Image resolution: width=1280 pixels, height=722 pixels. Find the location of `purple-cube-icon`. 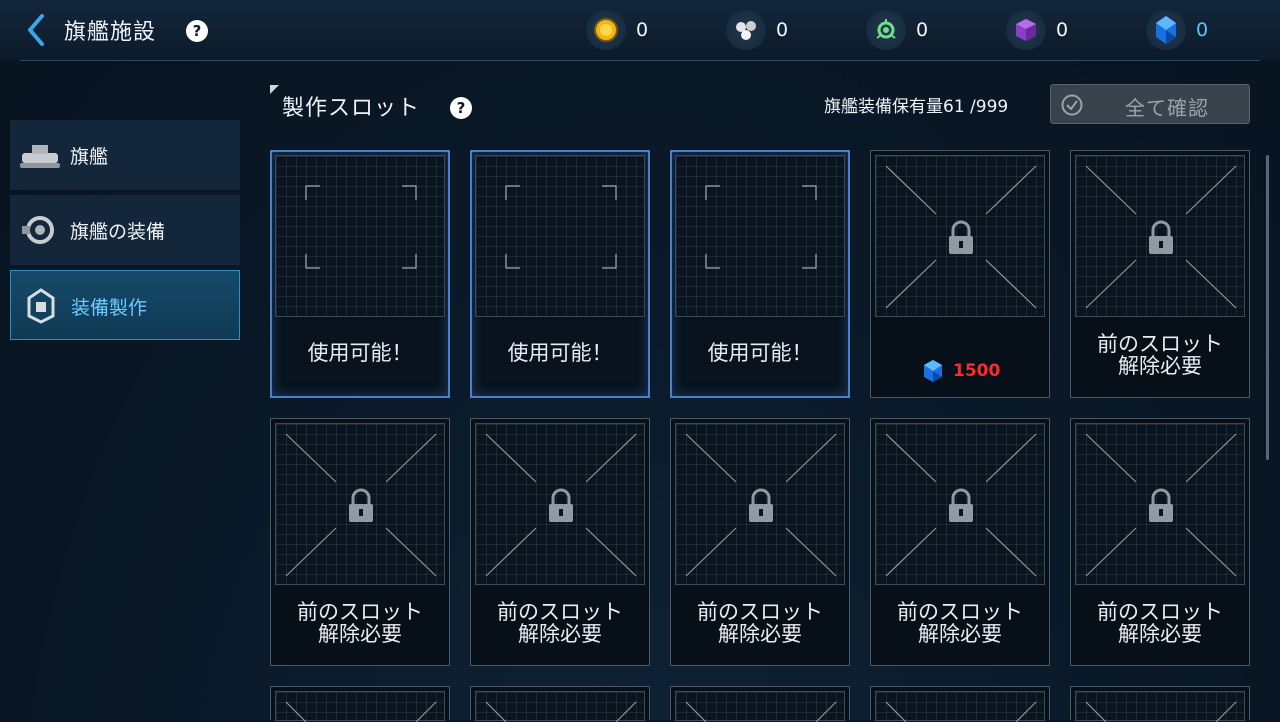

purple-cube-icon is located at coordinates (1026, 30).